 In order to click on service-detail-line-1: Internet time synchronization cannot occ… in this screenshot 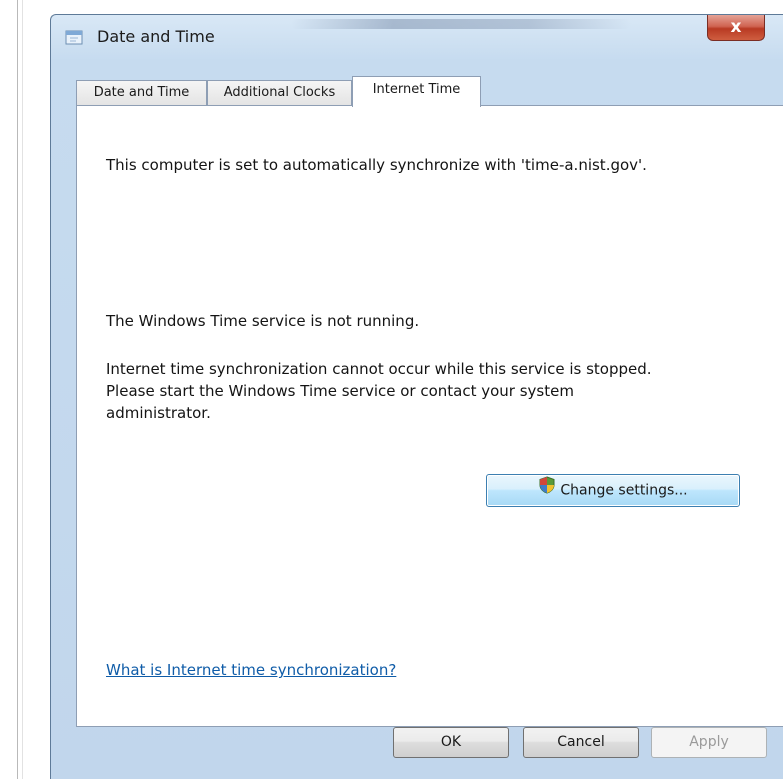, I will do `click(379, 369)`.